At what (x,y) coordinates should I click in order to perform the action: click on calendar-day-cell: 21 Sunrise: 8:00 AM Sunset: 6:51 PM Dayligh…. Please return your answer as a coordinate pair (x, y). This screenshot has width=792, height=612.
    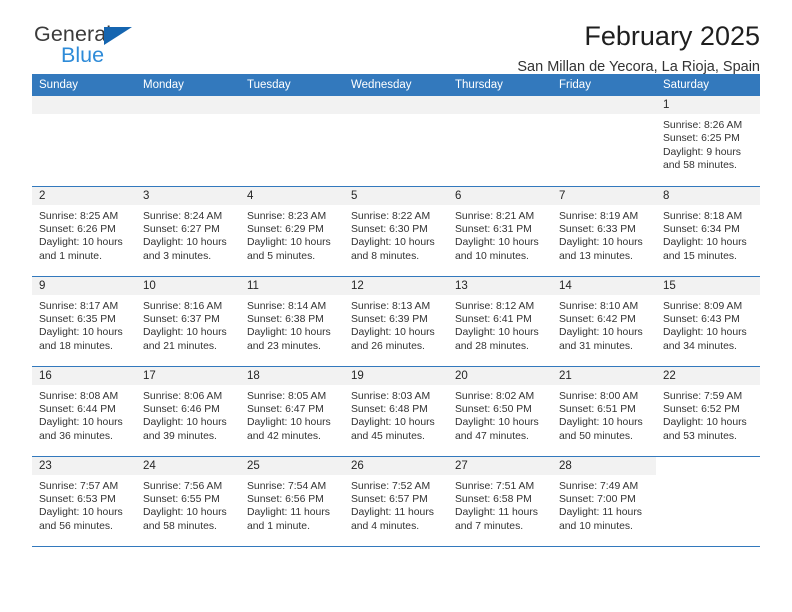
    Looking at the image, I should click on (604, 411).